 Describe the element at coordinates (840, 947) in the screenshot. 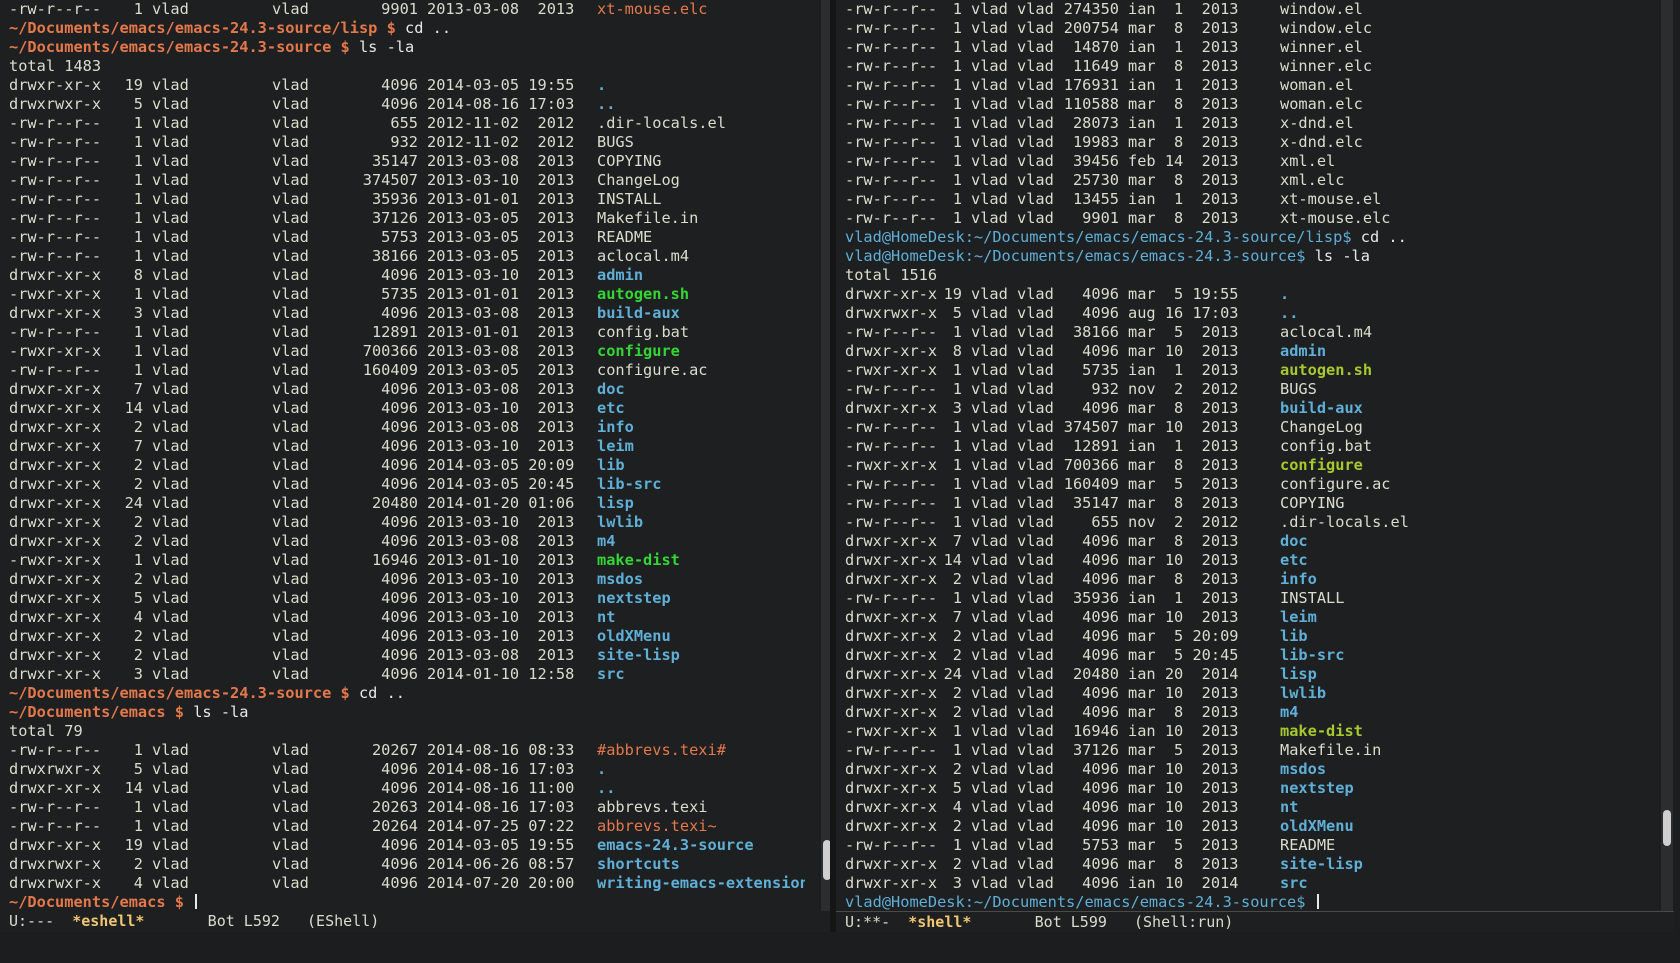

I see `minibuffer` at that location.